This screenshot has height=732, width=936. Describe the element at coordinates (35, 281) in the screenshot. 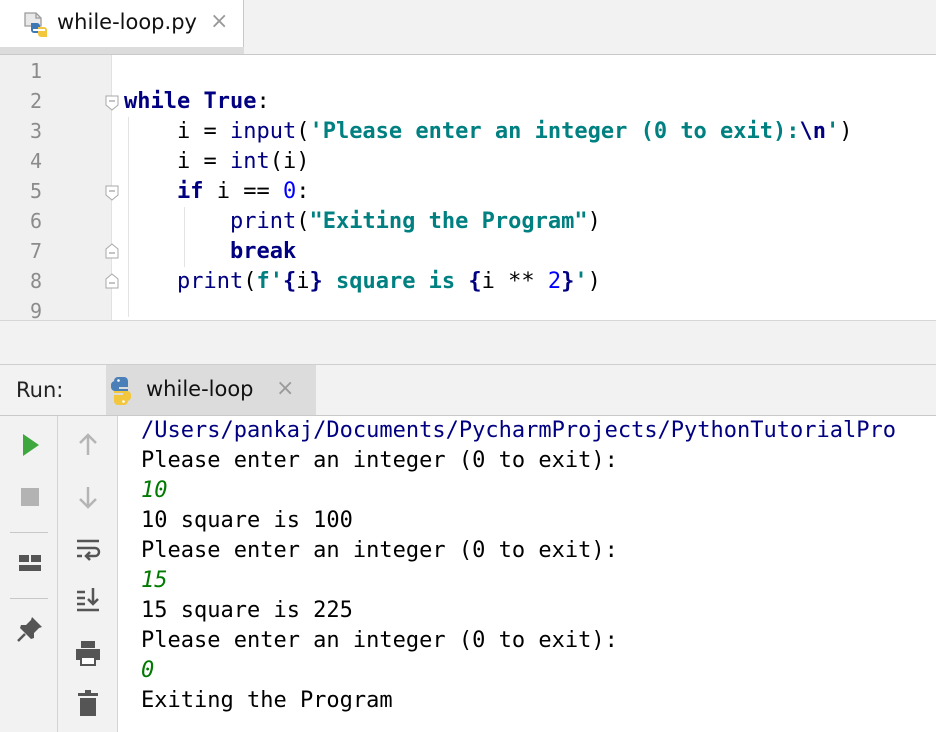

I see `line-number: 8` at that location.